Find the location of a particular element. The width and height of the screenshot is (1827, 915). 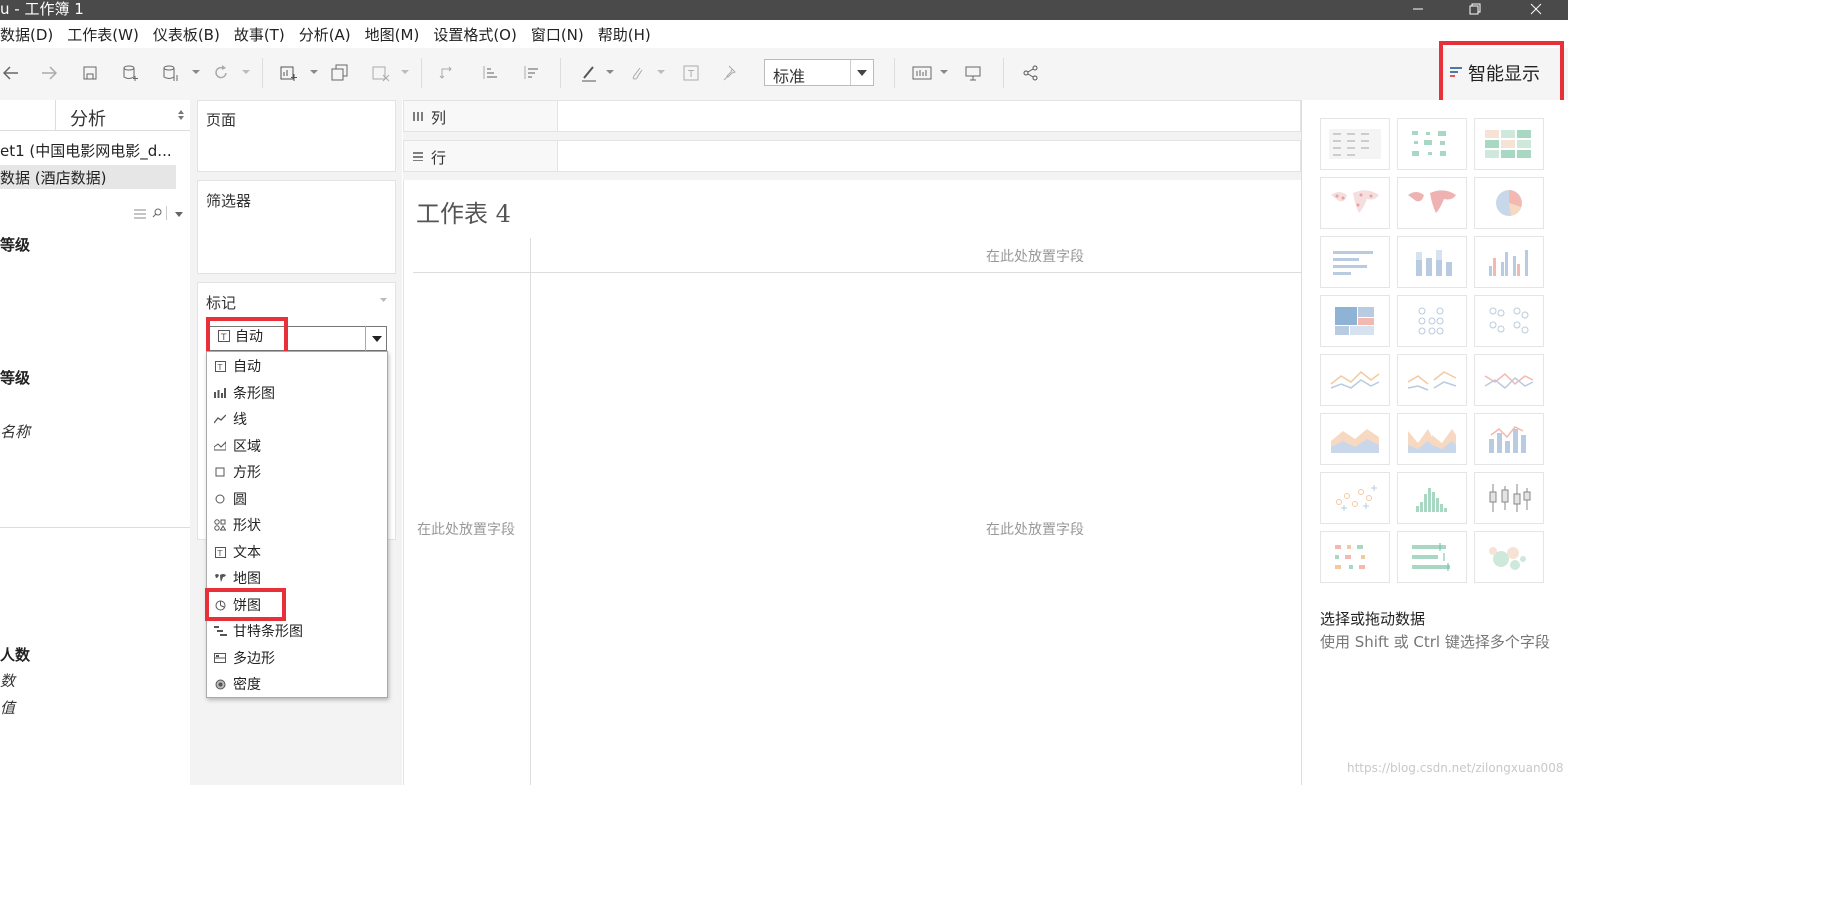

share-icon is located at coordinates (1031, 73).